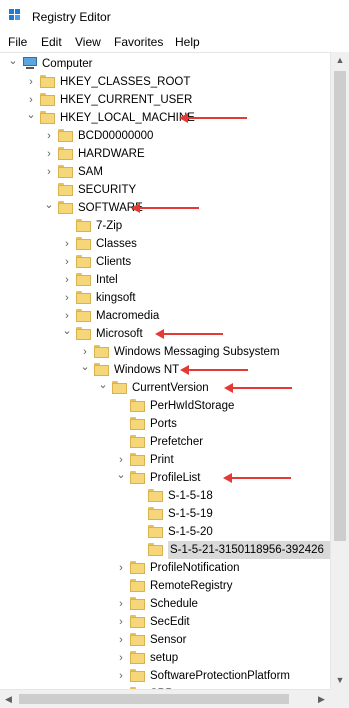  I want to click on horizontal-scrollbar: ◀ ▶, so click(165, 698).